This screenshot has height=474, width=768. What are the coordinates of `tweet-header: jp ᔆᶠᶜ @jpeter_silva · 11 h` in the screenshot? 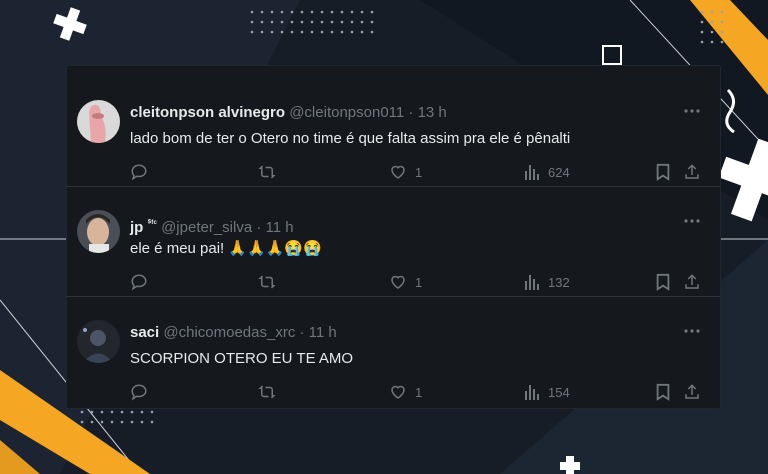 It's located at (212, 225).